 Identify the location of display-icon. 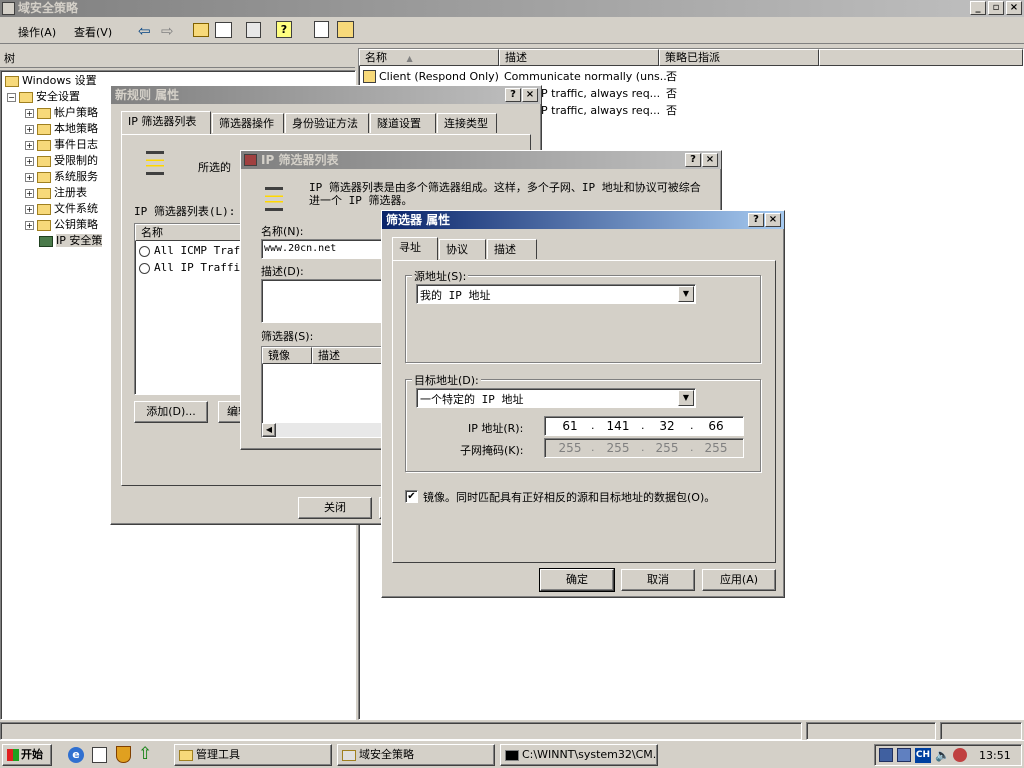
(904, 755).